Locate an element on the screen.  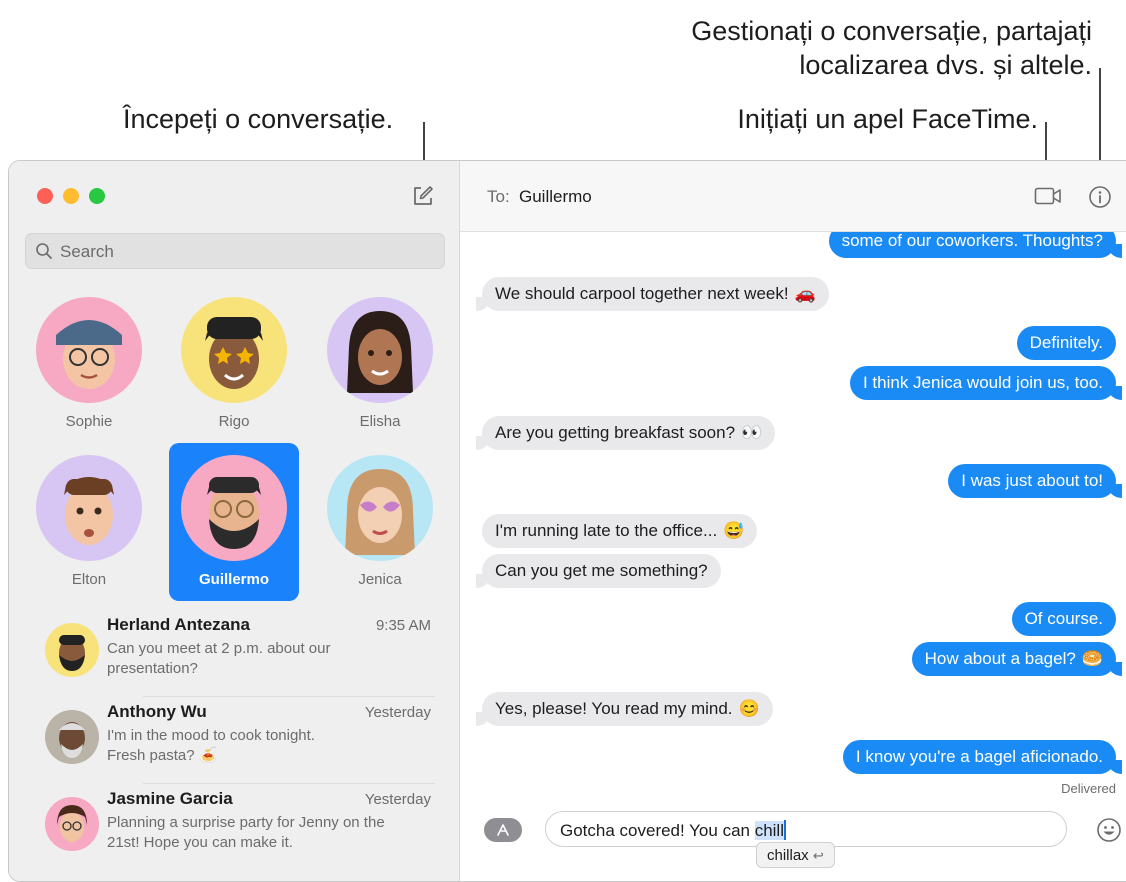
callout-new-conversation: Începeți o conversație. is located at coordinates (258, 119).